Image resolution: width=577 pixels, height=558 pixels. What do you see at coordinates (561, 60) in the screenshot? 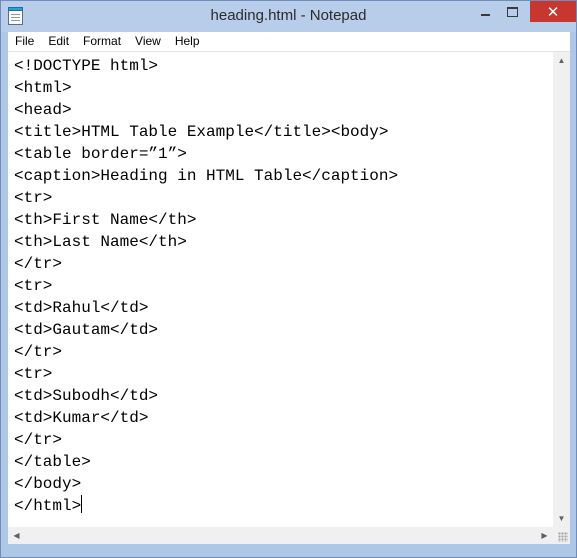
I see `scroll-up-arrow-icon: ▲` at bounding box center [561, 60].